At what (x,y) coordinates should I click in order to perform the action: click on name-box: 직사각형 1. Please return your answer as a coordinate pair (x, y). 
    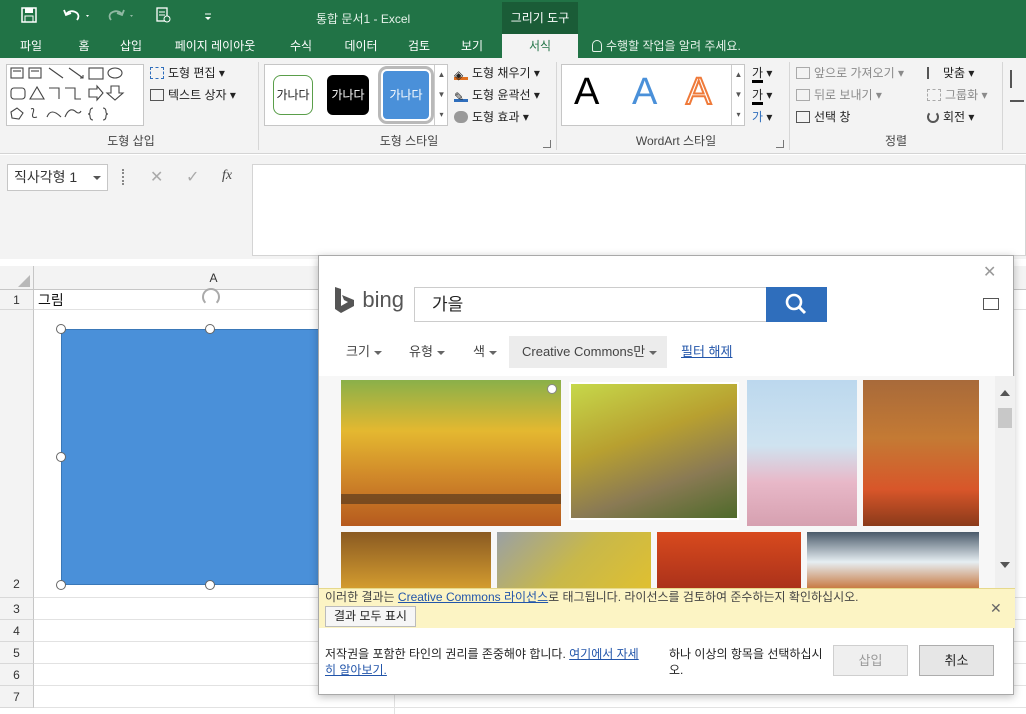
    Looking at the image, I should click on (57, 177).